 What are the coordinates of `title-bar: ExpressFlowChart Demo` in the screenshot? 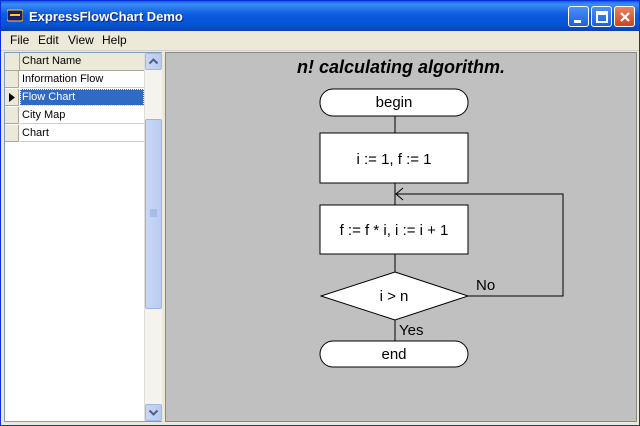 It's located at (320, 16).